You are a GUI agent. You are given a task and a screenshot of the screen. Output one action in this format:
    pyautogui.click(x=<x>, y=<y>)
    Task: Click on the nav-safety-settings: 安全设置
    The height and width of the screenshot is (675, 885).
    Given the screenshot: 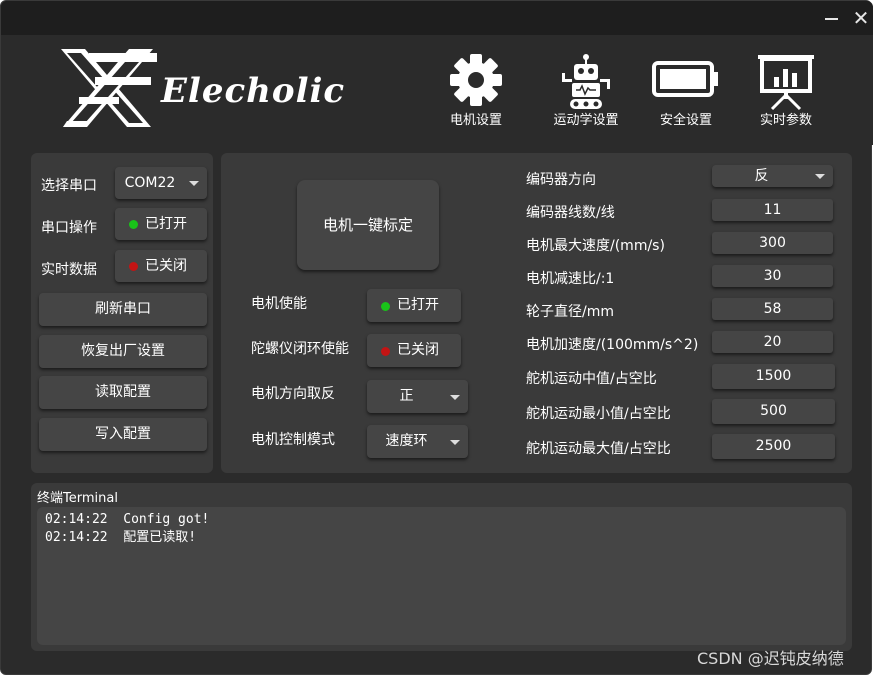 What is the action you would take?
    pyautogui.click(x=686, y=93)
    